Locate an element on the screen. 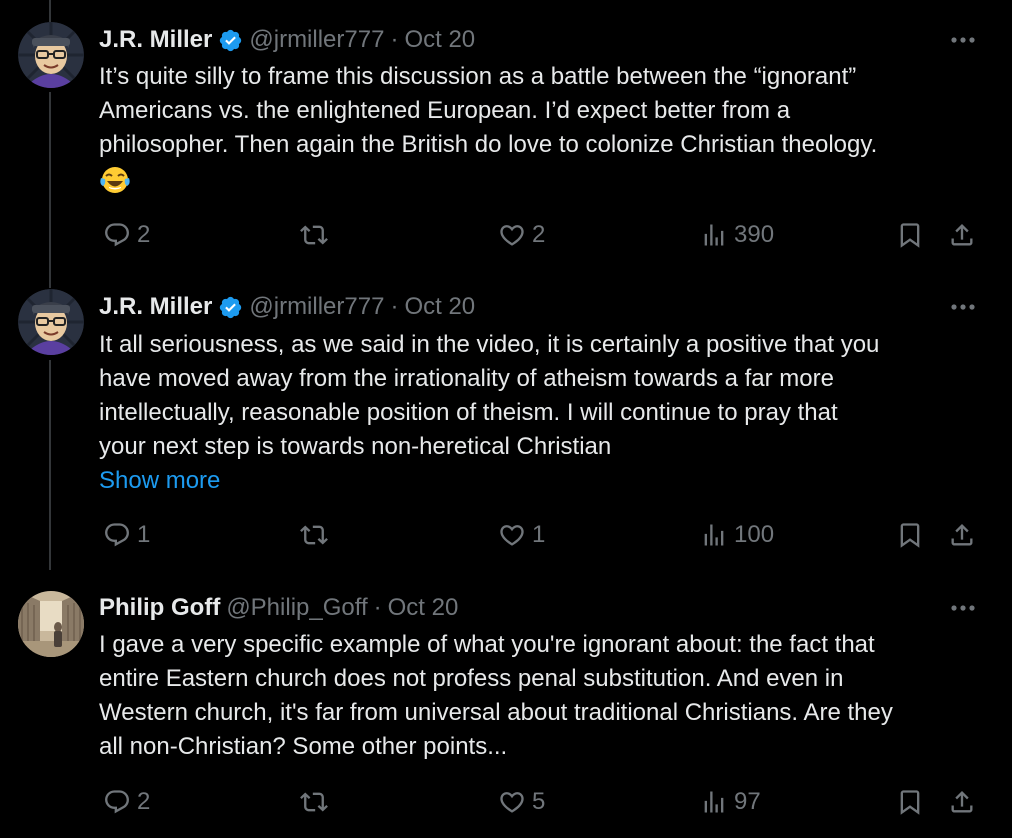 The image size is (1012, 838). reply-count: 1 is located at coordinates (144, 534).